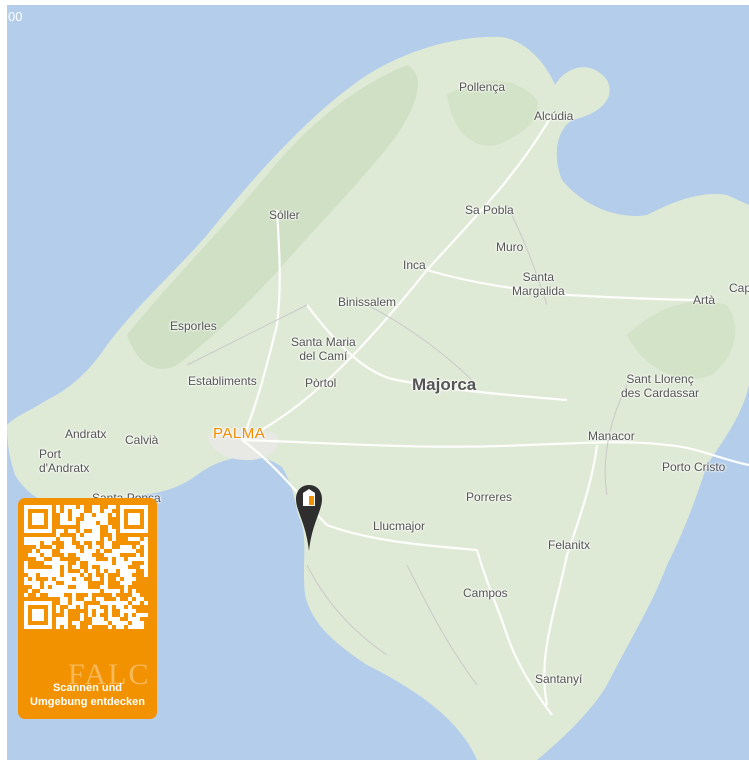  I want to click on qr-code-image, so click(87, 586).